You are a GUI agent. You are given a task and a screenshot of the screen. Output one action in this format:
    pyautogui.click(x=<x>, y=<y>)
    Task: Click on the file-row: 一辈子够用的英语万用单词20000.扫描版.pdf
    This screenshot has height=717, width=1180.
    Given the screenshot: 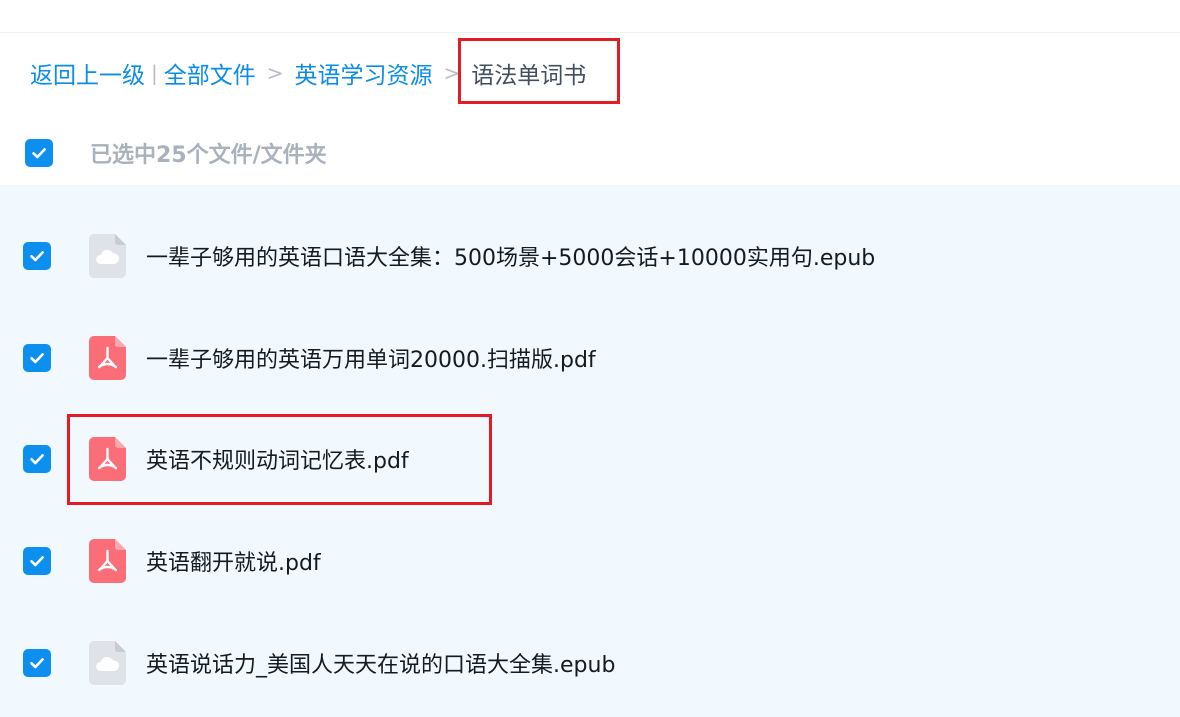 What is the action you would take?
    pyautogui.click(x=590, y=358)
    